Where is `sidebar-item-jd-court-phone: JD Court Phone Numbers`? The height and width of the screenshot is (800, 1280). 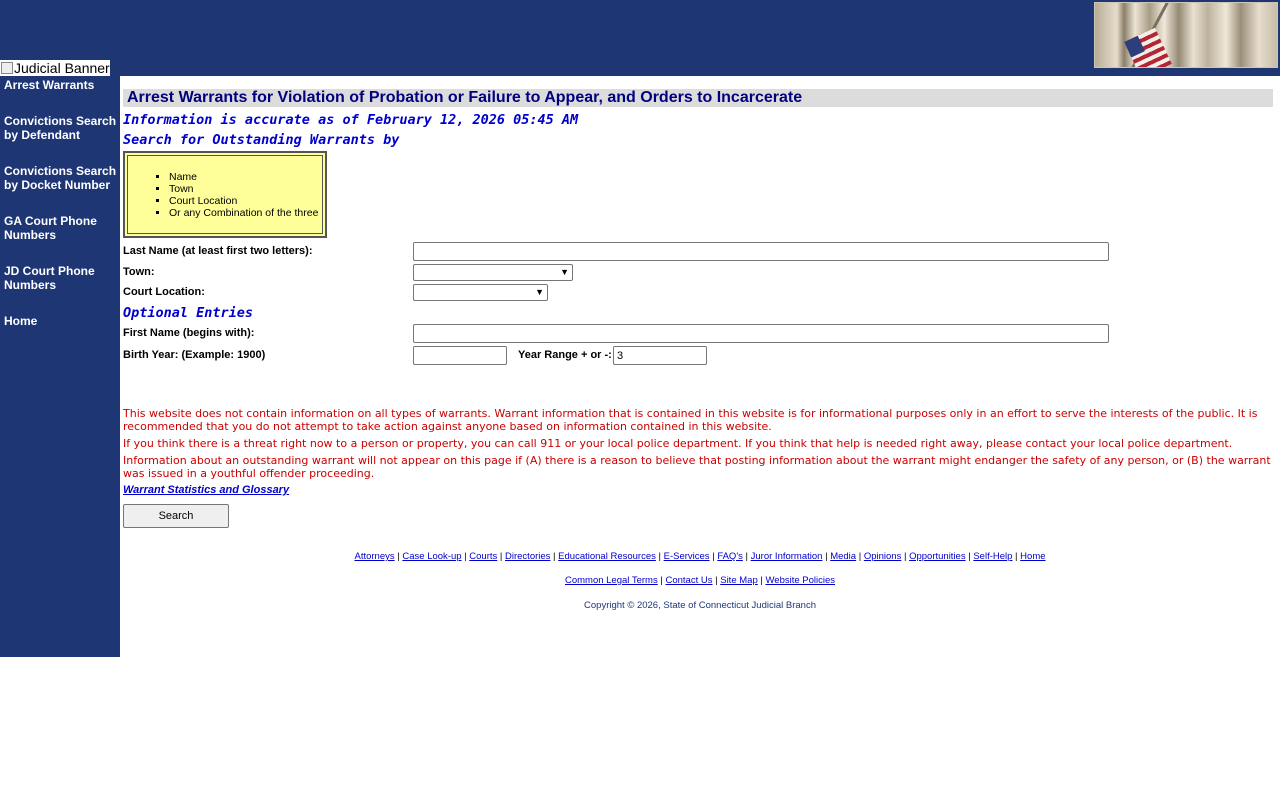
sidebar-item-jd-court-phone: JD Court Phone Numbers is located at coordinates (62, 278).